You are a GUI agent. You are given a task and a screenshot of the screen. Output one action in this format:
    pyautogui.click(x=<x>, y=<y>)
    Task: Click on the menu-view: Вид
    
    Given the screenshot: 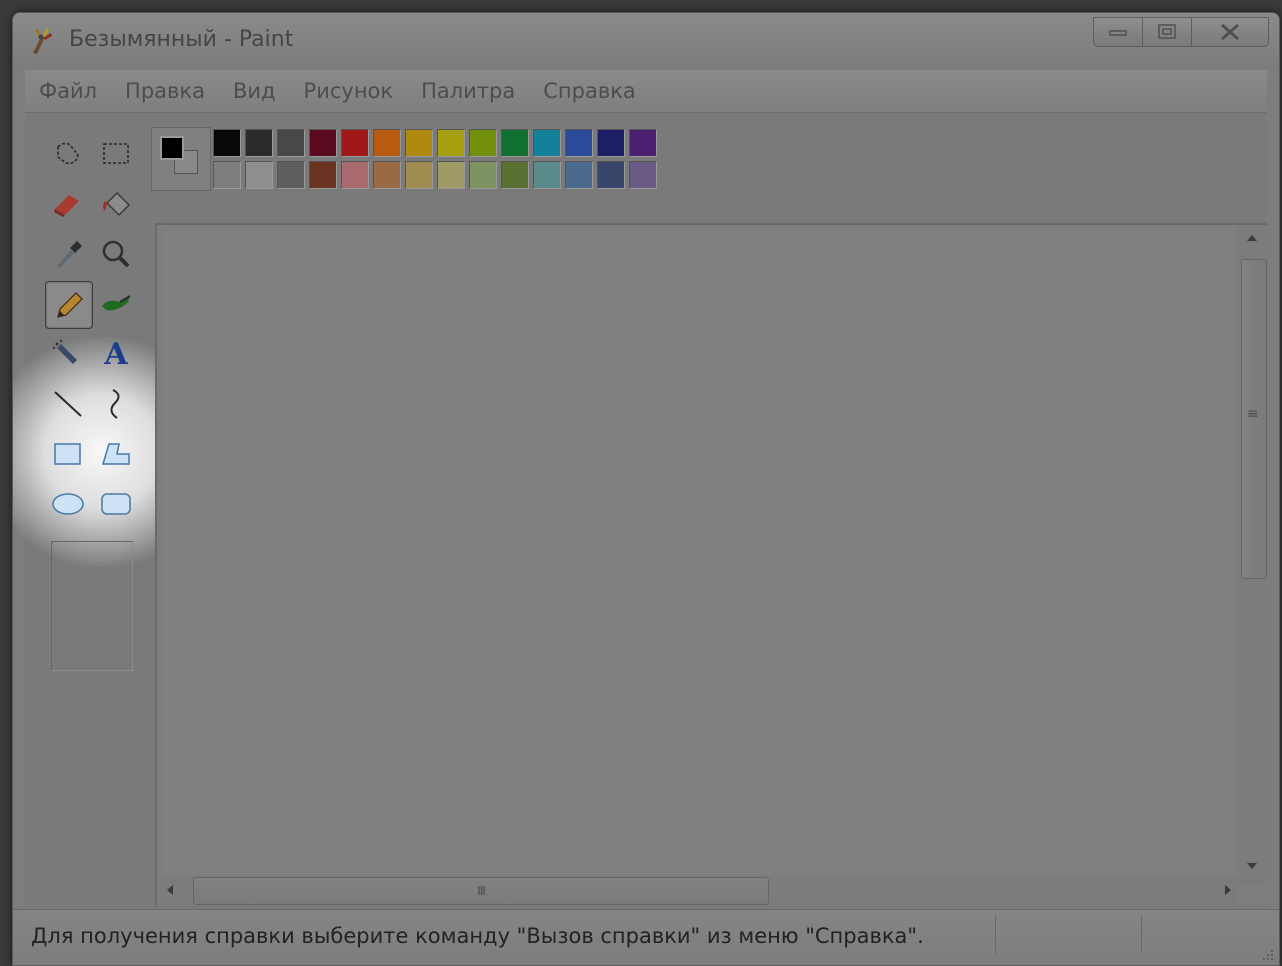 What is the action you would take?
    pyautogui.click(x=254, y=91)
    